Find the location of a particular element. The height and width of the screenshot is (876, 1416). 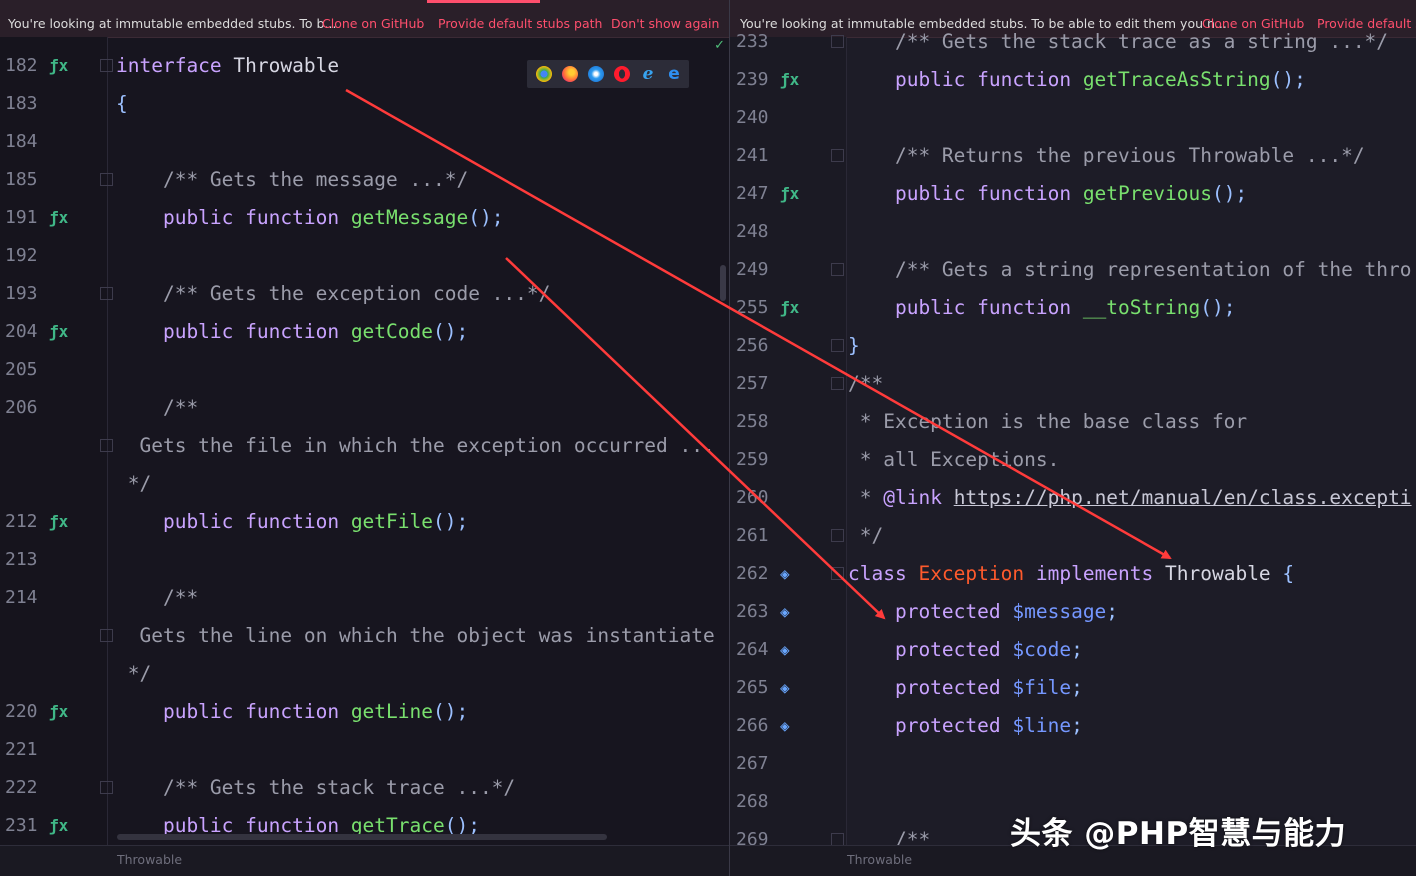

code-line: 212 ƒx public function getFile(); is located at coordinates (364, 522).